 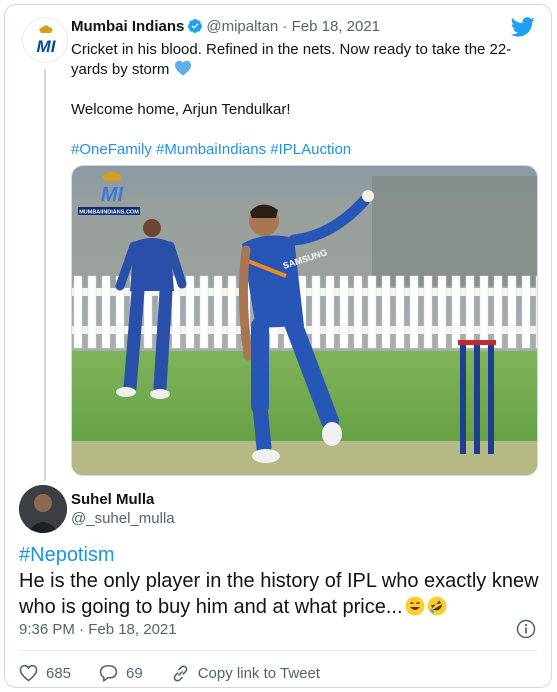 I want to click on hashtags: #OneFamily #MumbaiIndians #IPLAuction, so click(x=306, y=150).